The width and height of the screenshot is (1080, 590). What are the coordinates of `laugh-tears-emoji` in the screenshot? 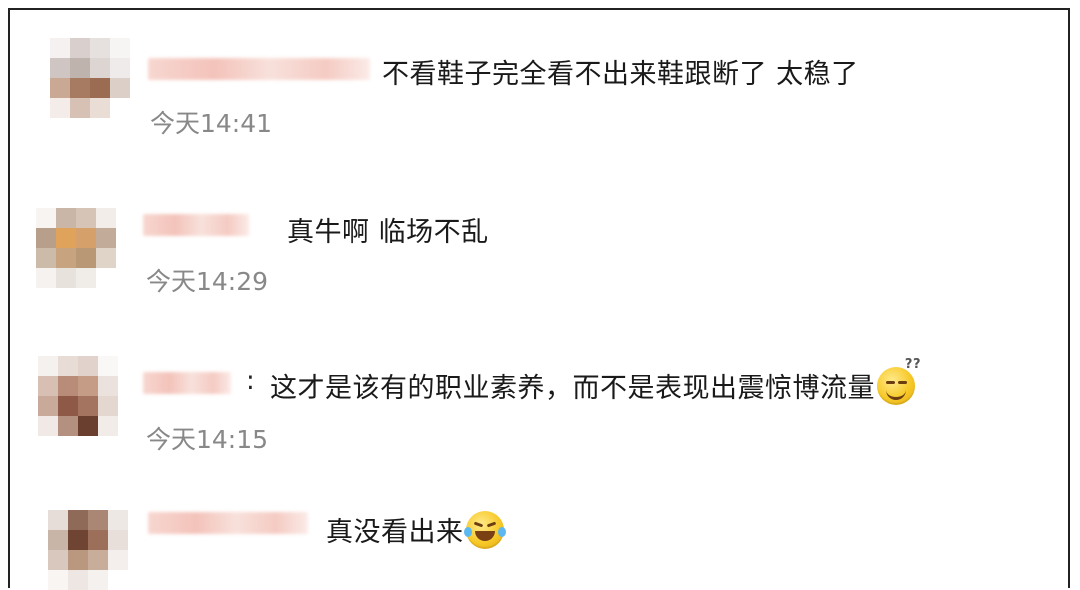 It's located at (484, 530).